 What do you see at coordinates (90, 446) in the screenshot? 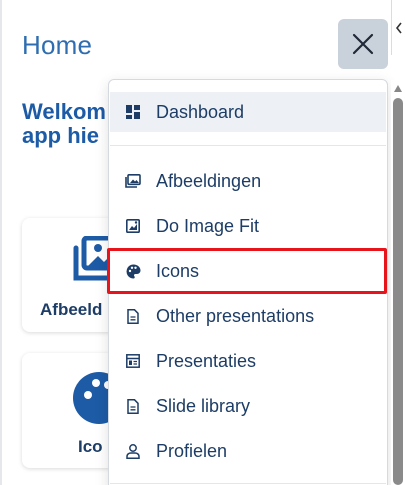
I see `card-label: Ico` at bounding box center [90, 446].